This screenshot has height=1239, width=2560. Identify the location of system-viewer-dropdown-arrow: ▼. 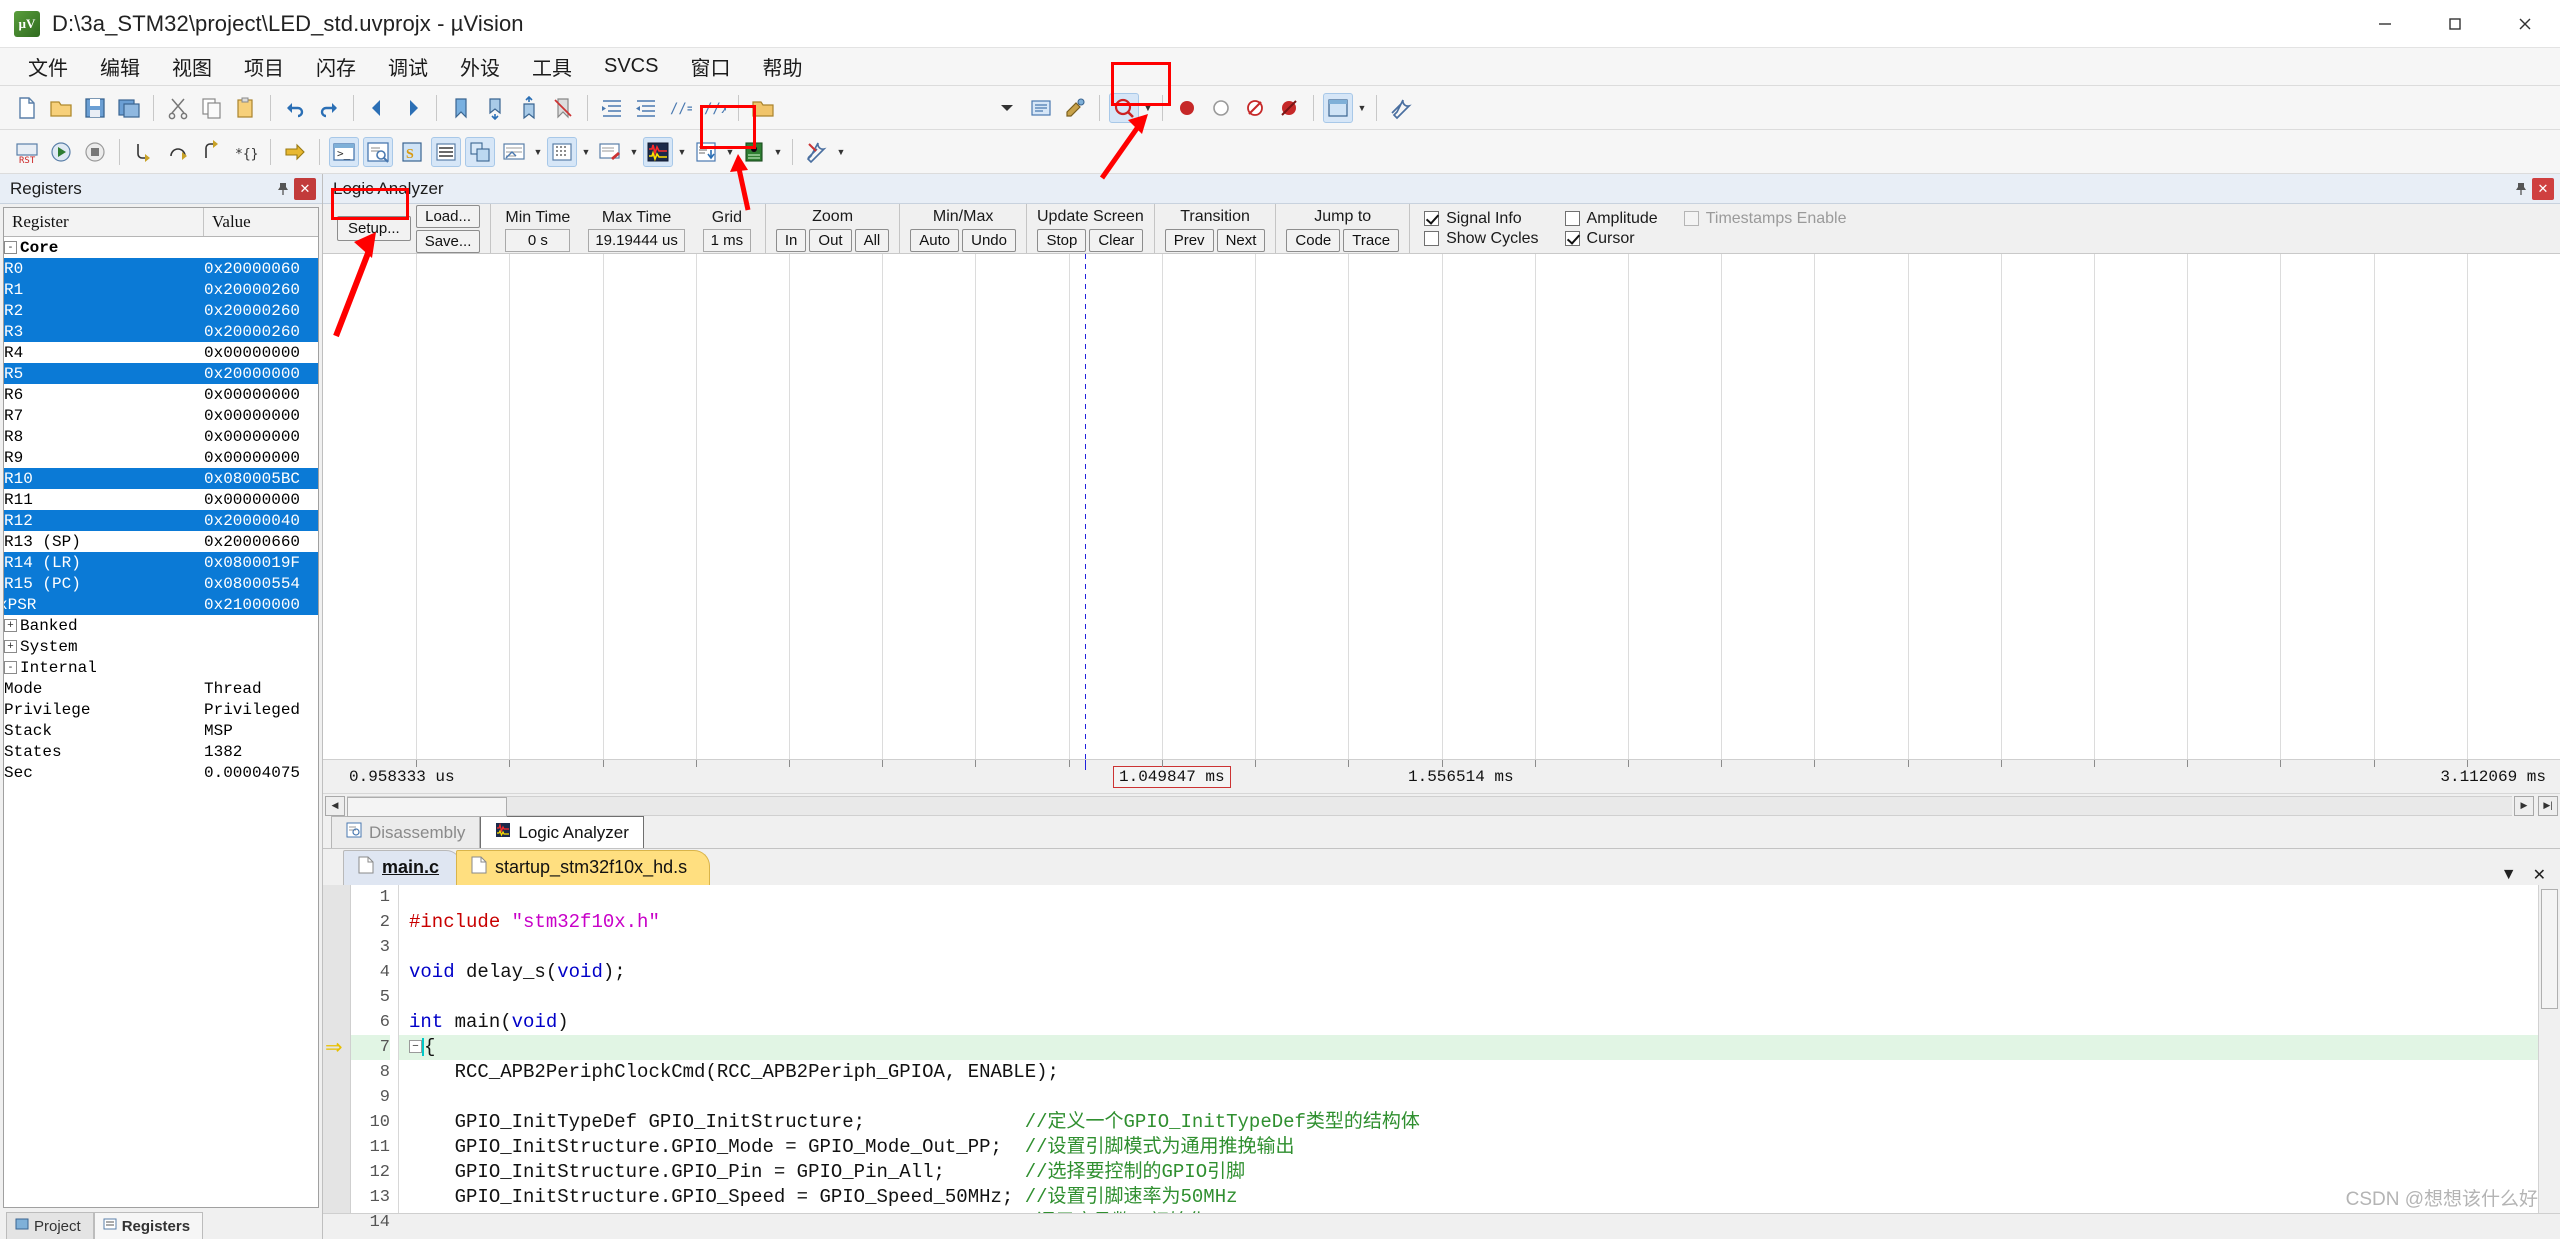
(778, 152).